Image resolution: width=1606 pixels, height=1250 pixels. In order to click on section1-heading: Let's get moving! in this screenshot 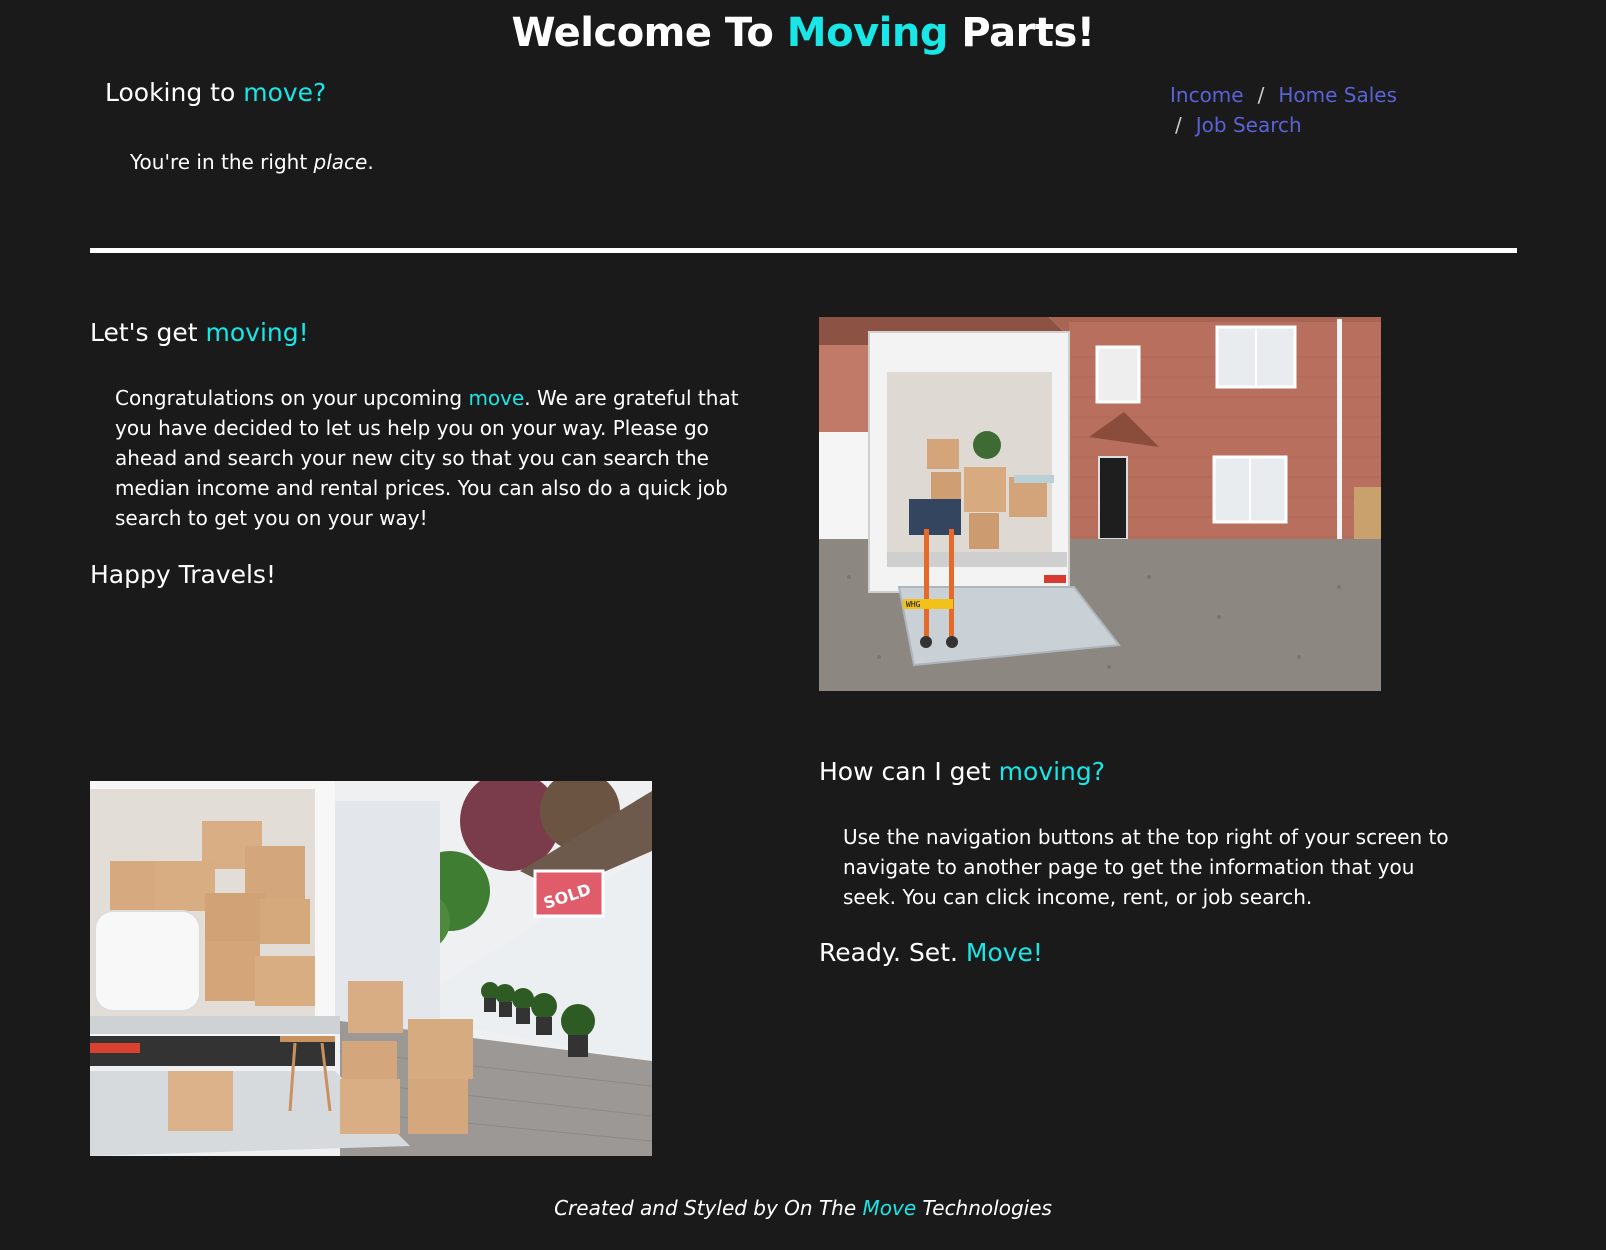, I will do `click(199, 332)`.